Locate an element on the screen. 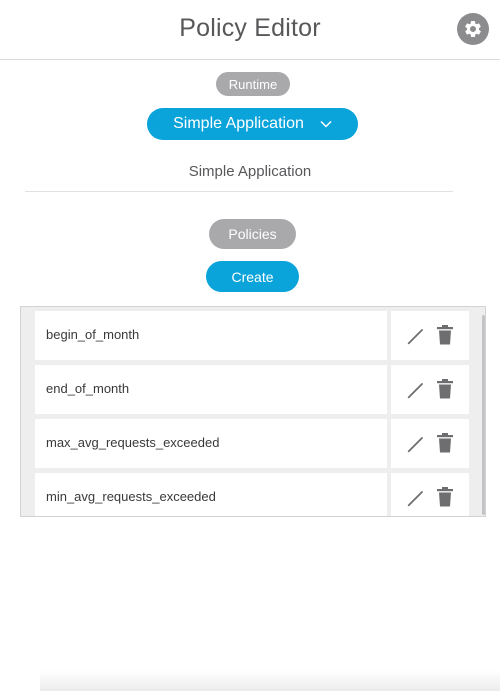 This screenshot has height=691, width=500. header-bar: Policy Editor is located at coordinates (250, 30).